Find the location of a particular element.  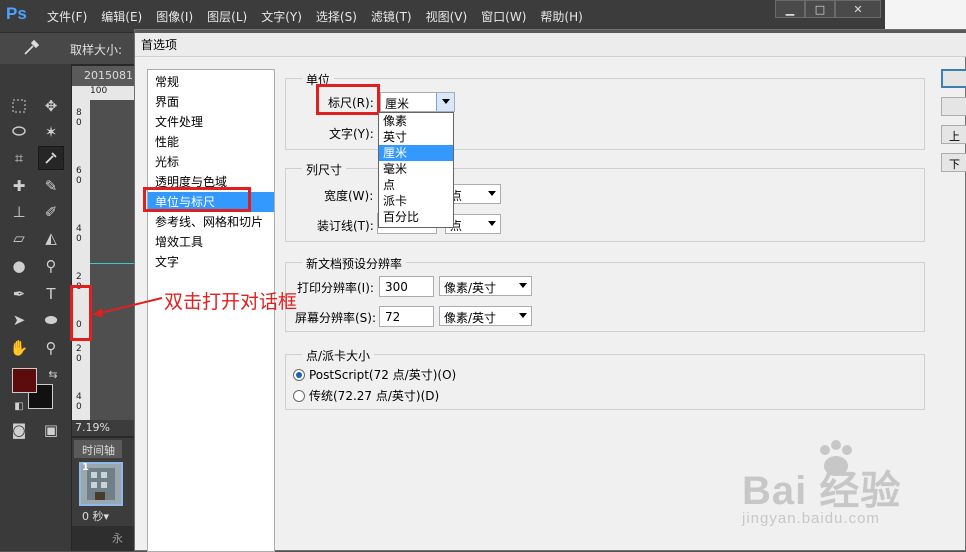

nav-item-type: 文字 is located at coordinates (211, 262).